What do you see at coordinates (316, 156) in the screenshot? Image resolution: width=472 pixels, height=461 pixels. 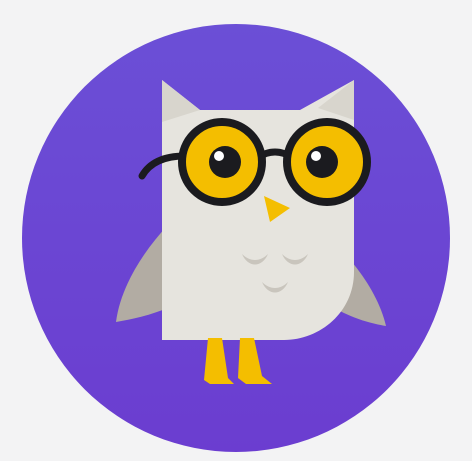 I see `right-pupil-highlight` at bounding box center [316, 156].